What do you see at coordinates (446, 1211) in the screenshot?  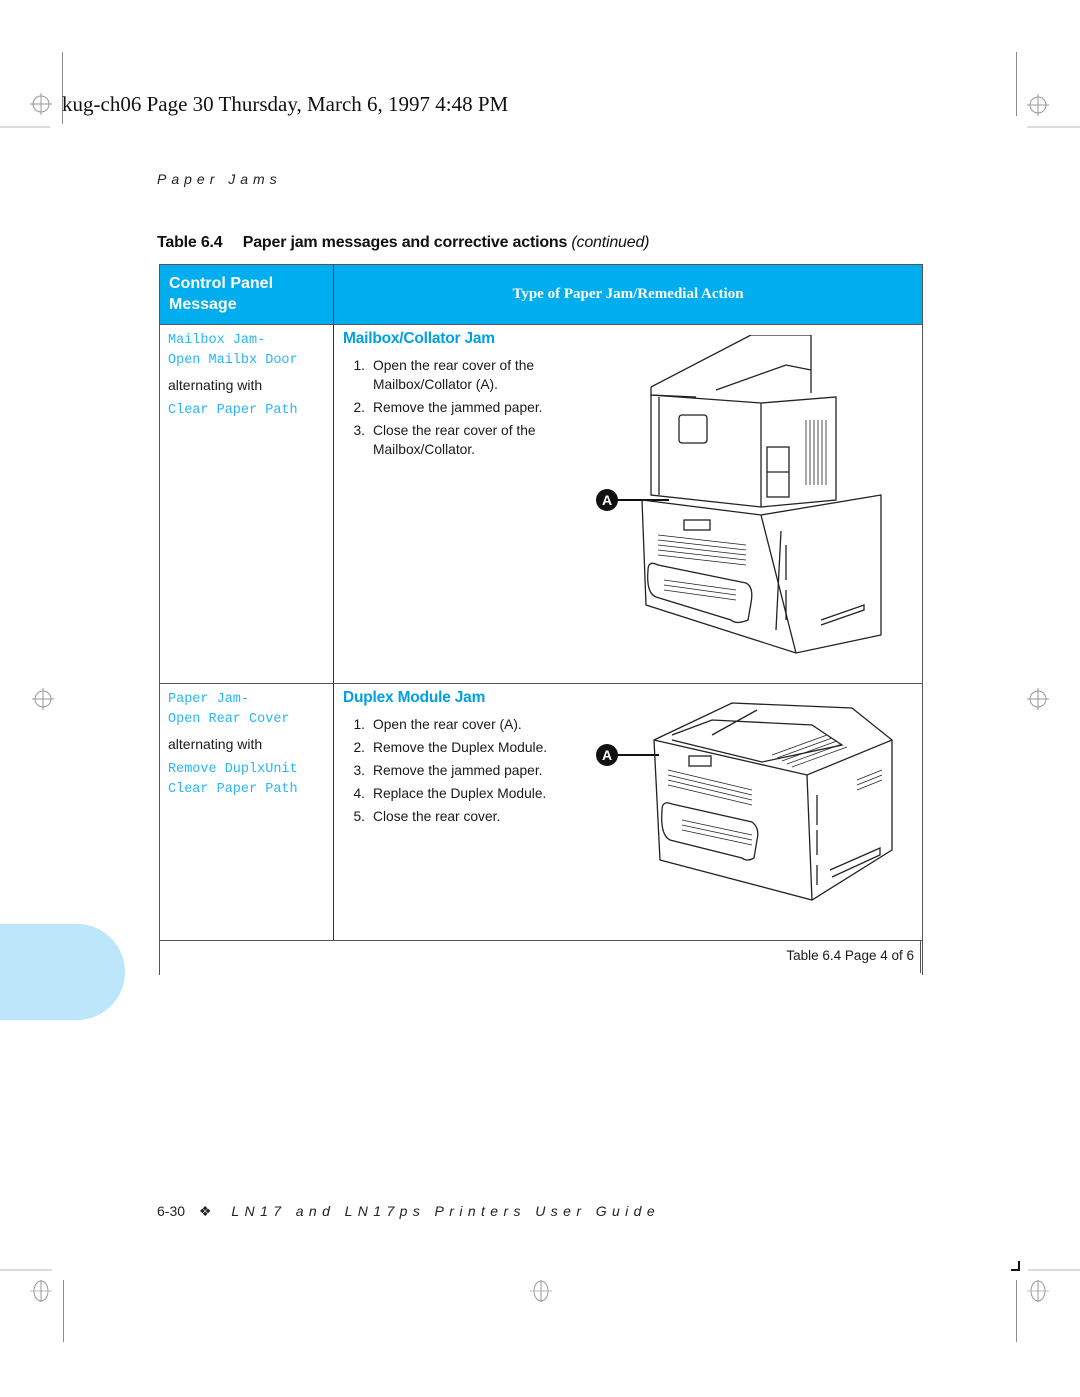 I see `guide-title: LN17 and LN17ps Printers User Guide` at bounding box center [446, 1211].